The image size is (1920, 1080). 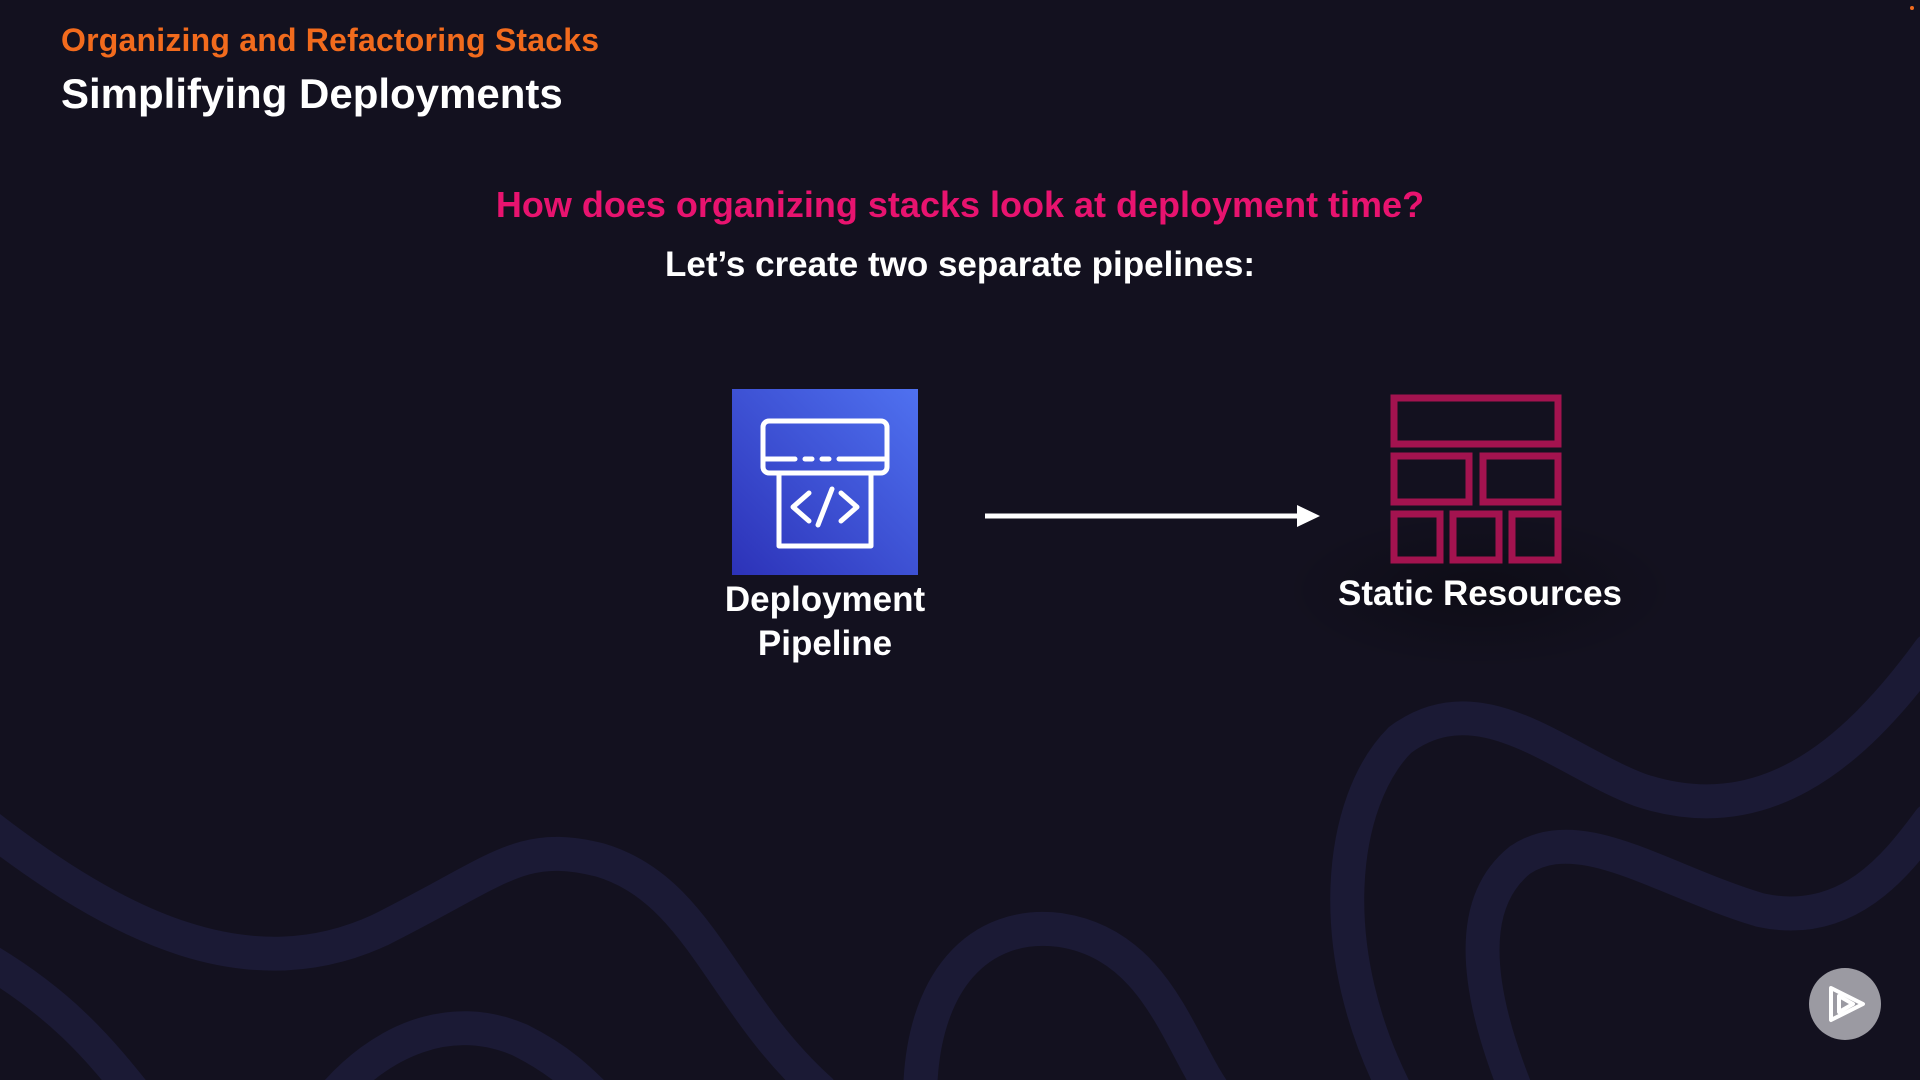 I want to click on deployment-pipeline-label: Deployment Pipeline, so click(x=825, y=622).